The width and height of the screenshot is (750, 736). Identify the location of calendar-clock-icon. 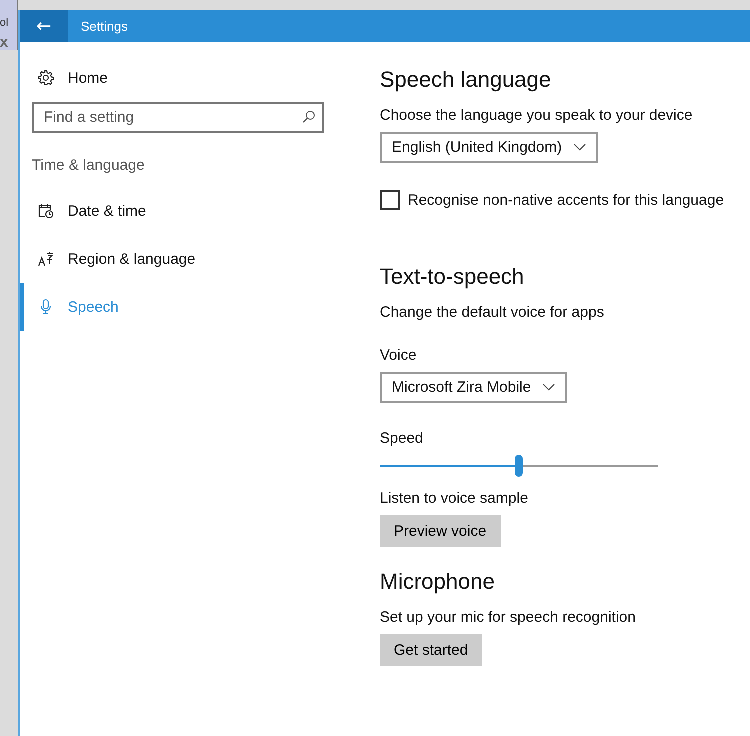
(46, 211).